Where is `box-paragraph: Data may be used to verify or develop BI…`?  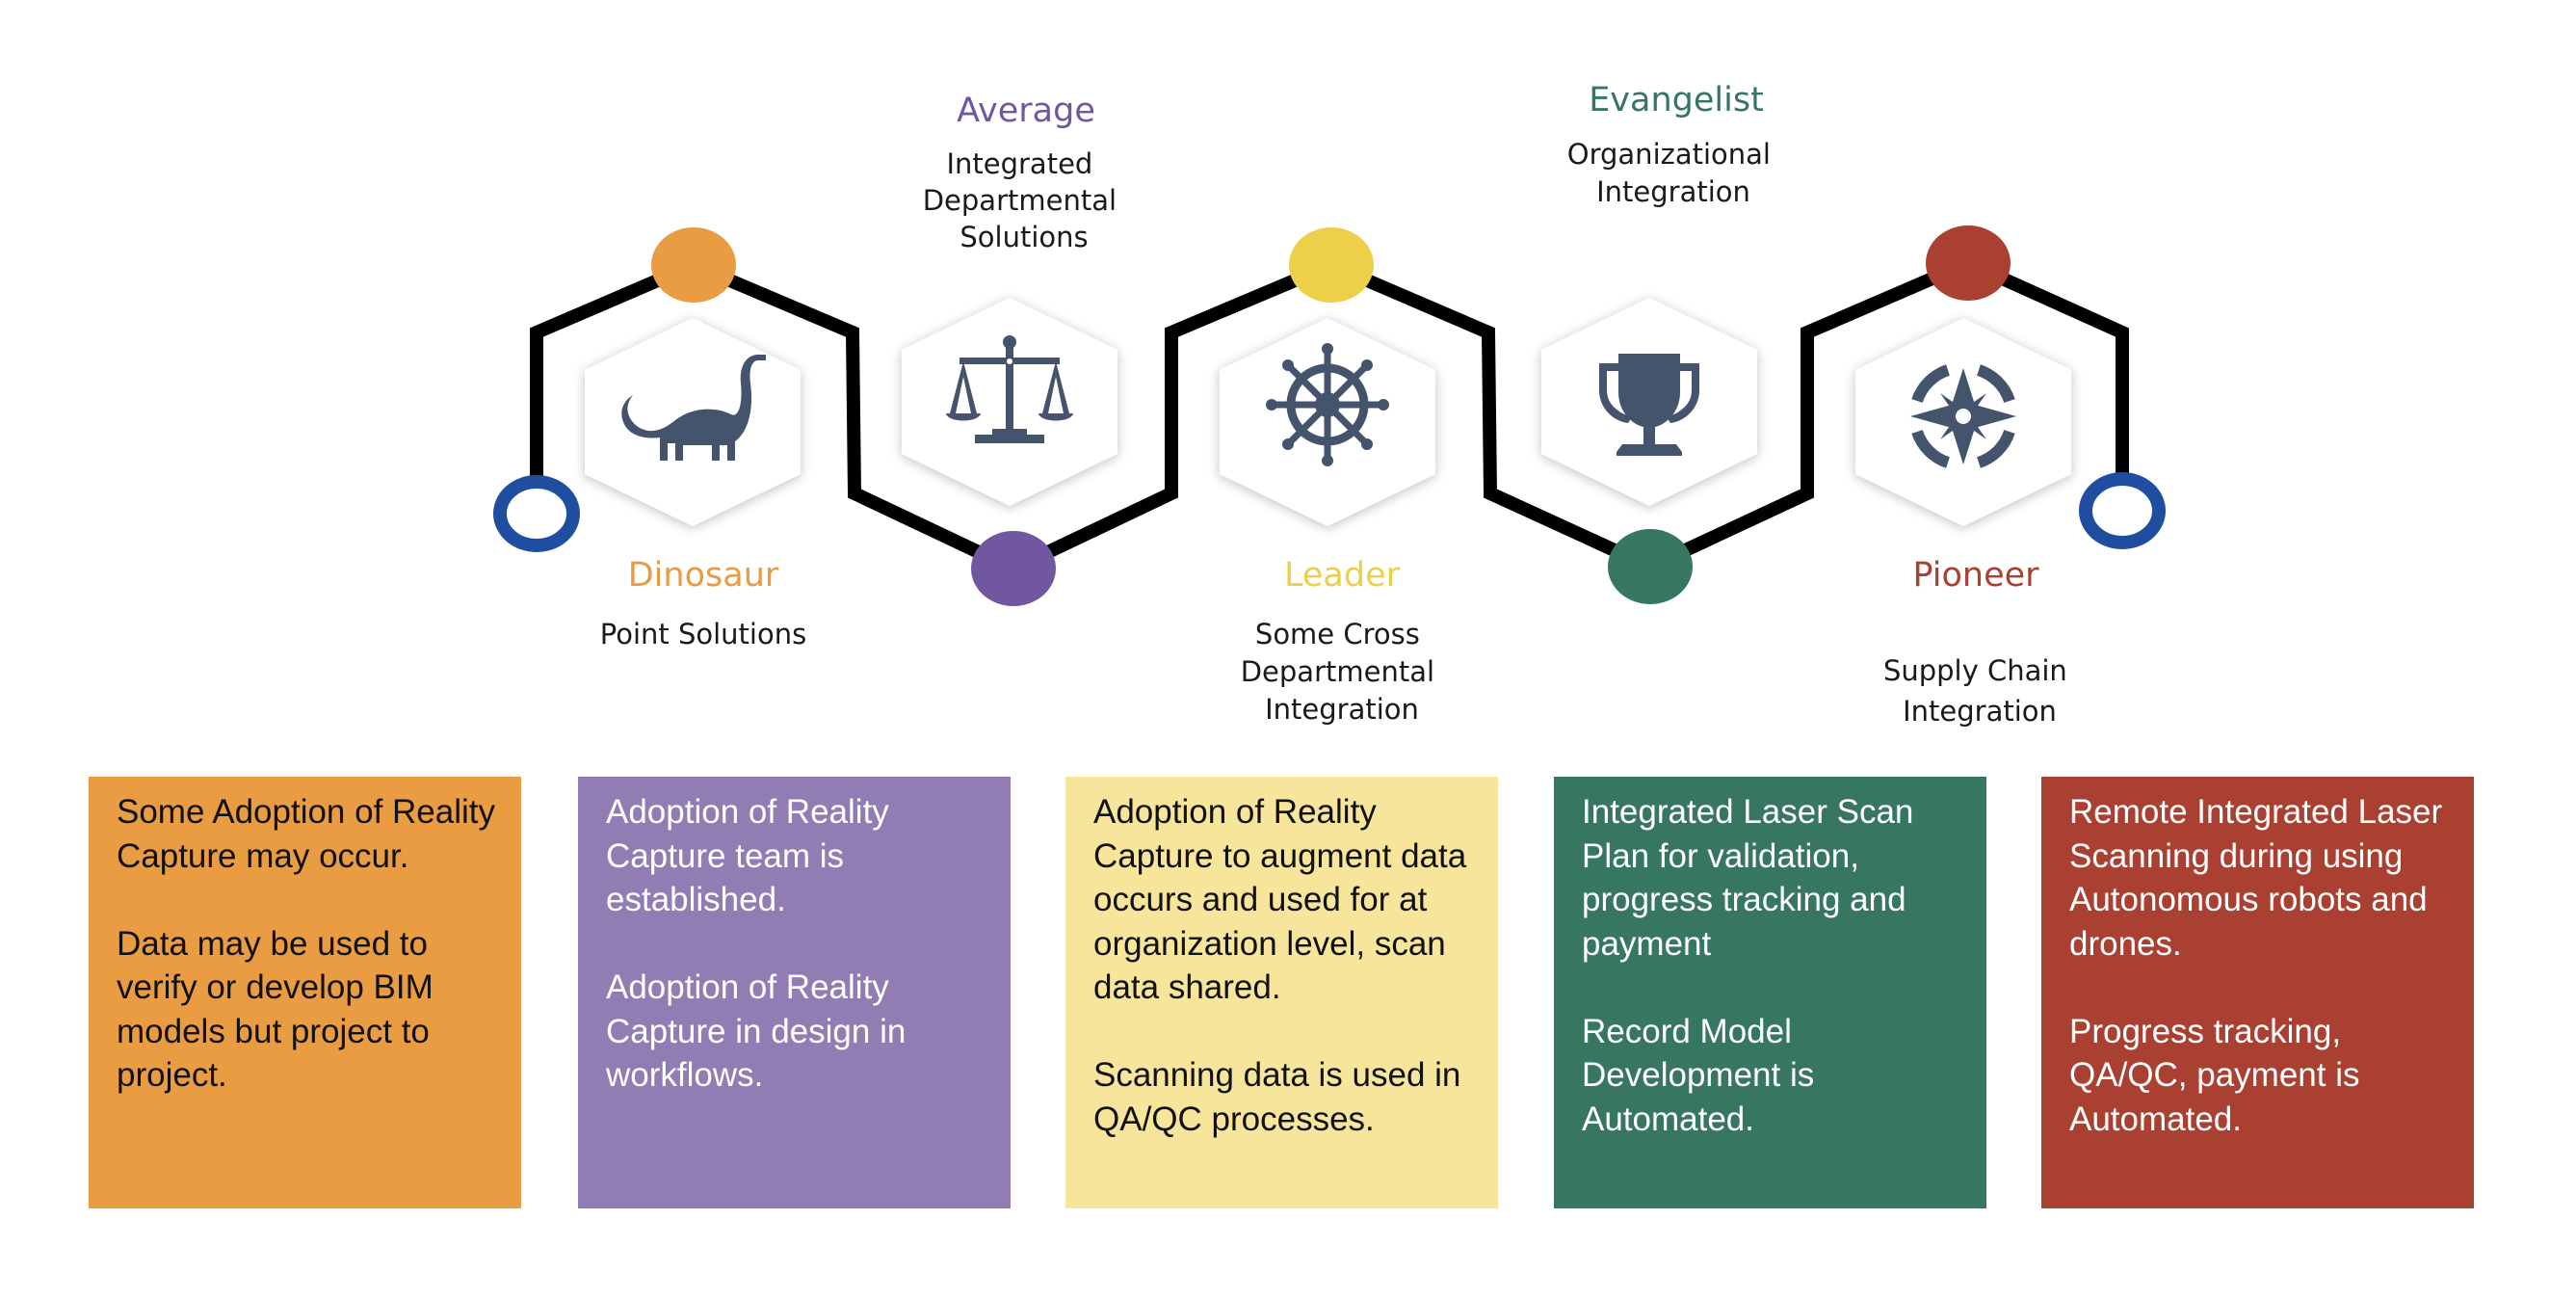
box-paragraph: Data may be used to verify or develop BI… is located at coordinates (275, 1010).